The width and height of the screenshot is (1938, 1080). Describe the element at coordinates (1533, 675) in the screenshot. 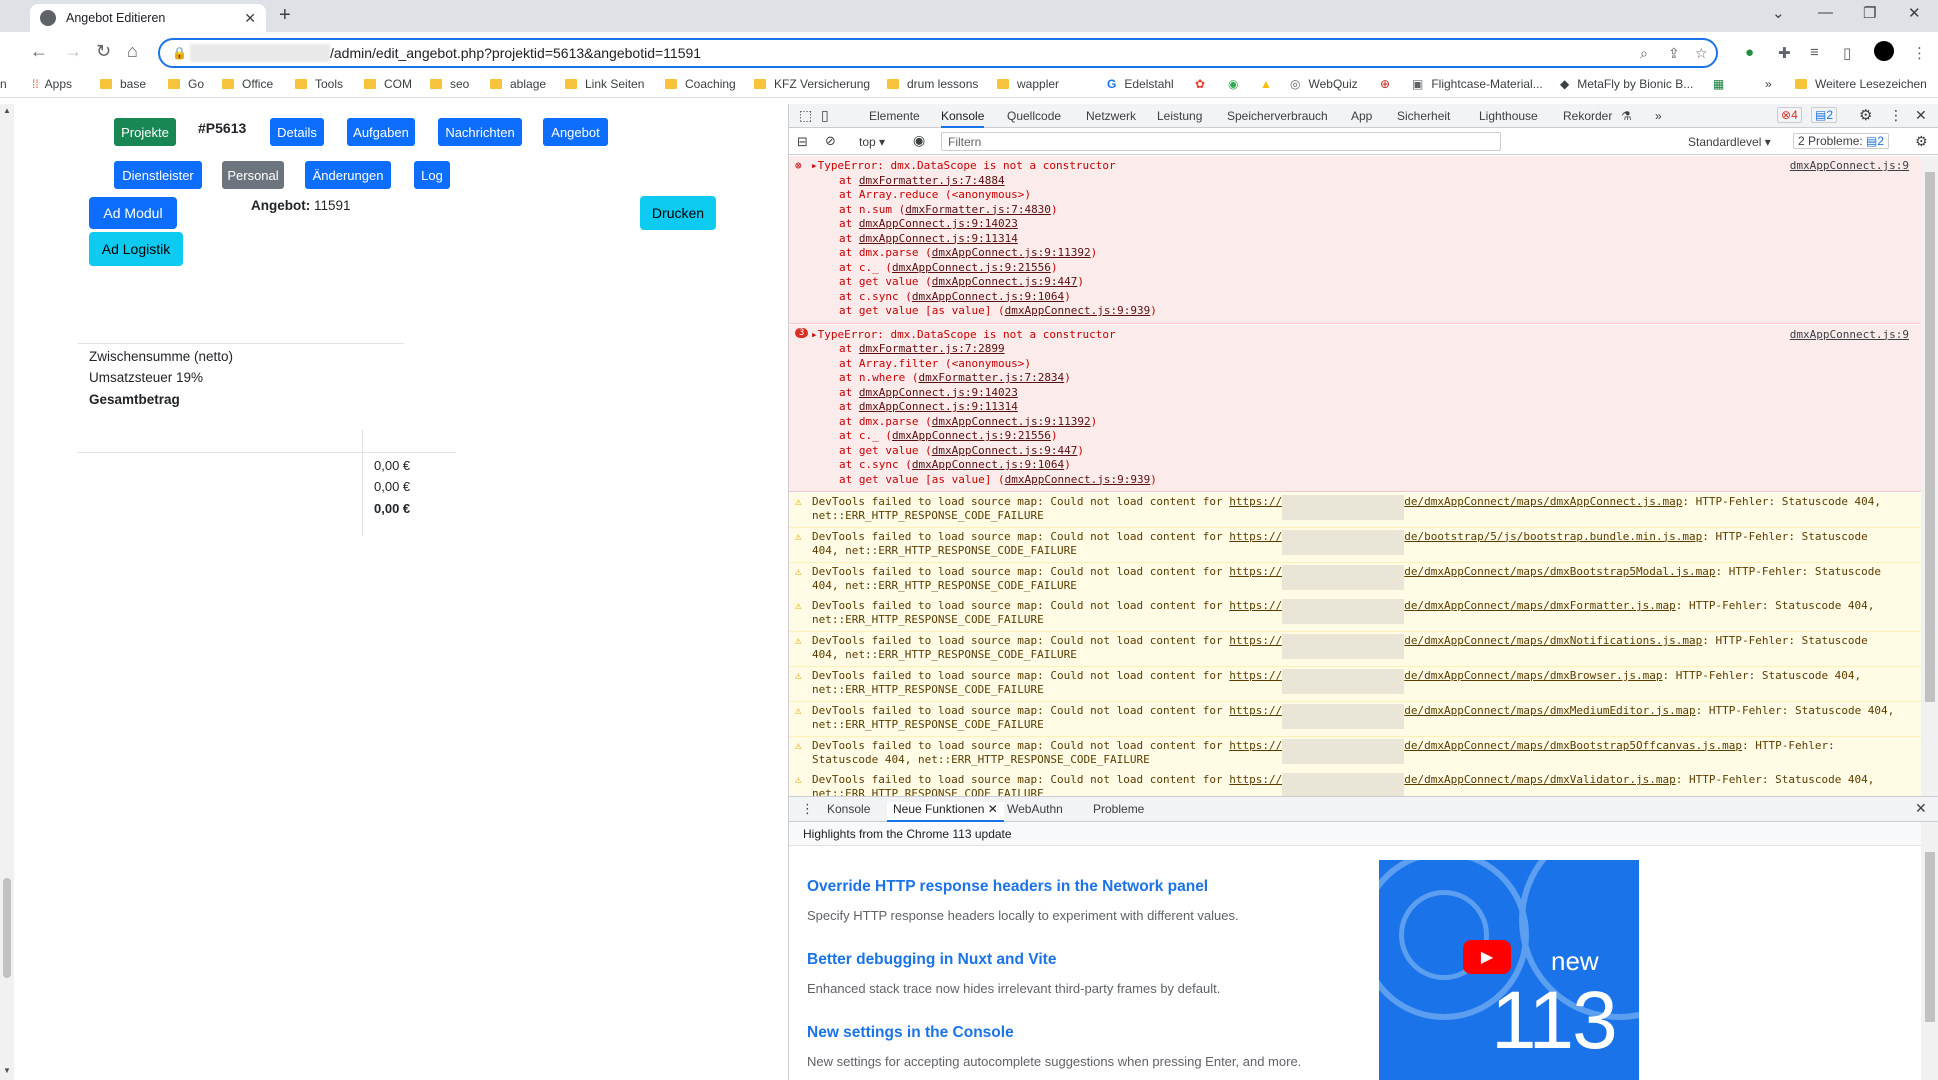

I see `warning-url-path: de/dmxAppConnect/maps/dmxBrowser.js.map` at that location.